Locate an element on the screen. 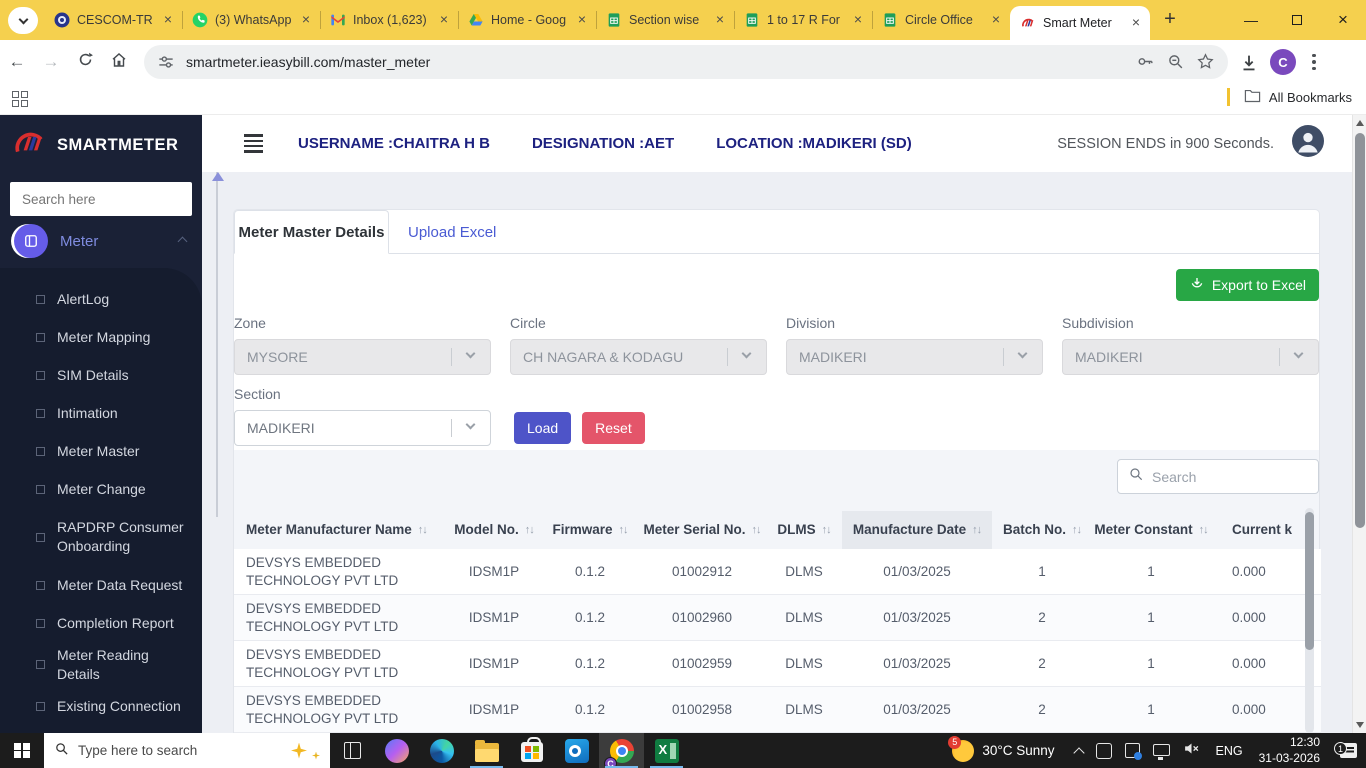 This screenshot has width=1366, height=768. browser-tab-sheets-3: Circle Office × is located at coordinates (941, 20).